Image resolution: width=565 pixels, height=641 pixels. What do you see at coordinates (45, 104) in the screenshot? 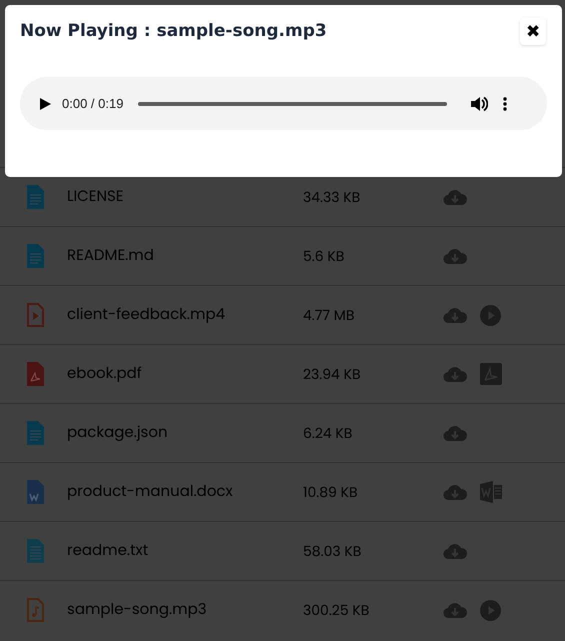
I see `play-icon` at bounding box center [45, 104].